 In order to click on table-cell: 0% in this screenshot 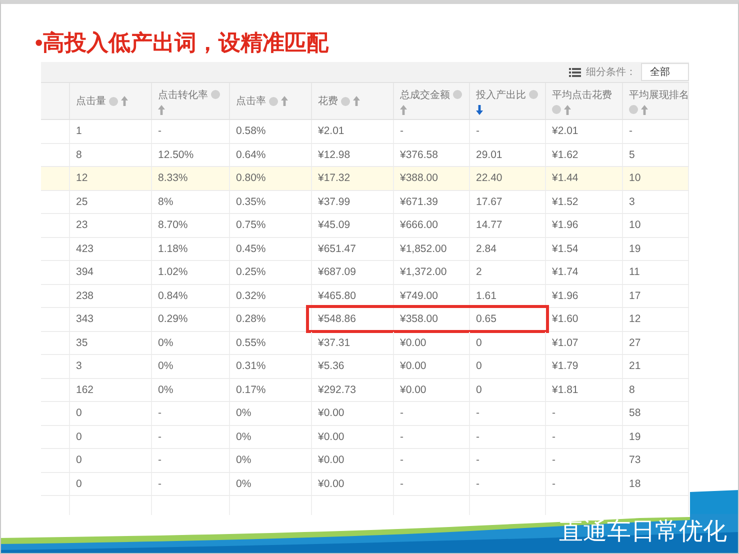, I will do `click(271, 413)`.